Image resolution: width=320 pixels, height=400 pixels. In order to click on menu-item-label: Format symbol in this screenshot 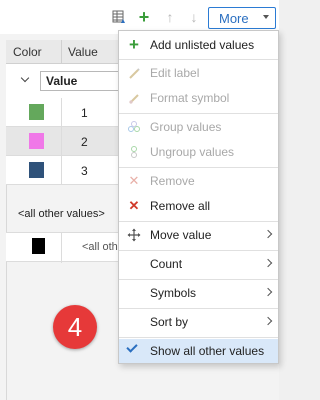, I will do `click(190, 98)`.